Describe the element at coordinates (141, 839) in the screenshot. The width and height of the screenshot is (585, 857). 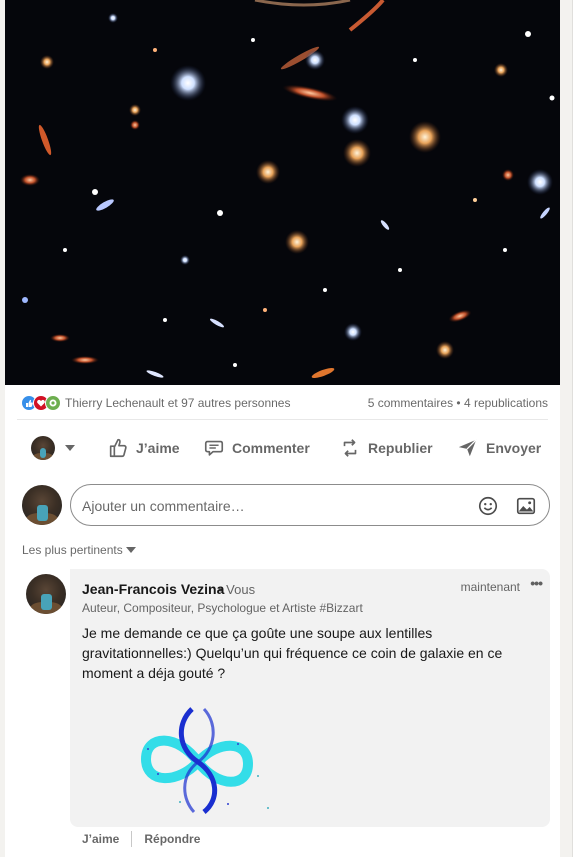
I see `comment-actions: J’aime Répondre` at that location.